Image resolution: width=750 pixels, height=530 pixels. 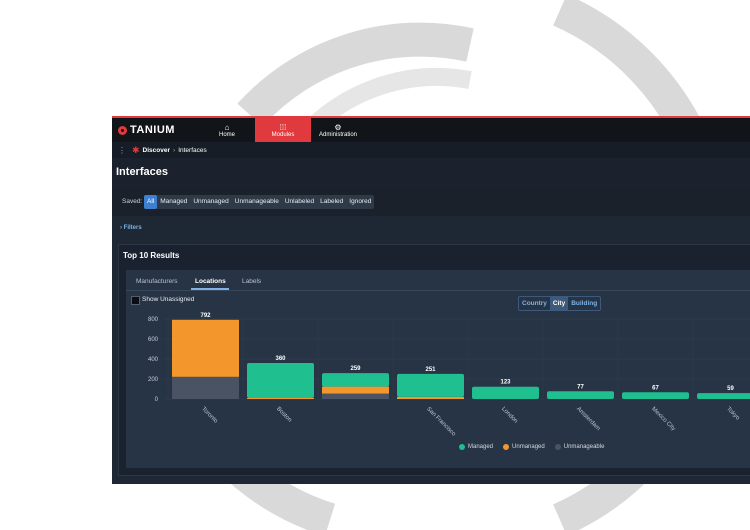 I want to click on data-label: 123, so click(x=505, y=383).